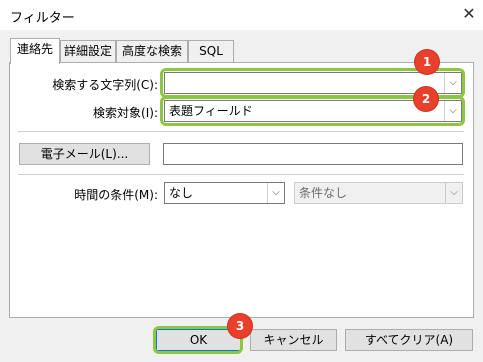 Image resolution: width=483 pixels, height=362 pixels. What do you see at coordinates (125, 113) in the screenshot?
I see `search-target-label: 検索対象(I):` at bounding box center [125, 113].